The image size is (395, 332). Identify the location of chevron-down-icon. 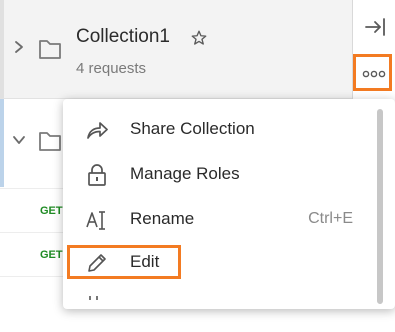
(19, 140).